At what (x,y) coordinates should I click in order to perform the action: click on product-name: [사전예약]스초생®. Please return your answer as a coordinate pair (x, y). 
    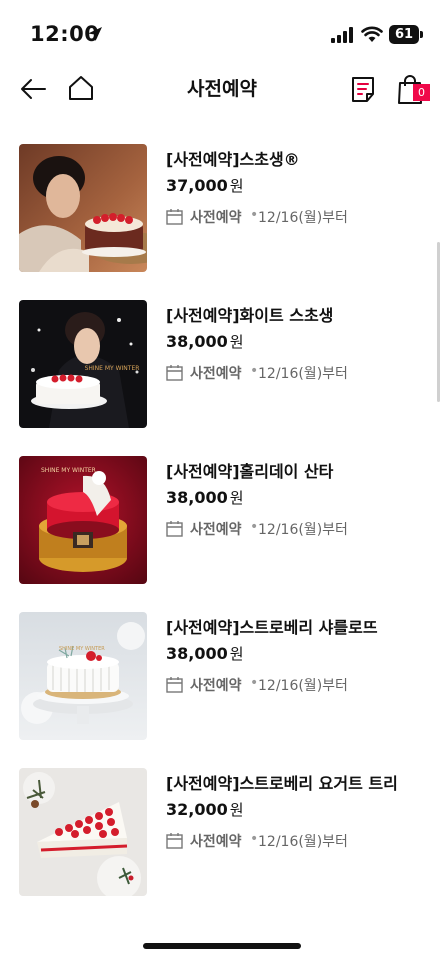
    Looking at the image, I should click on (233, 158).